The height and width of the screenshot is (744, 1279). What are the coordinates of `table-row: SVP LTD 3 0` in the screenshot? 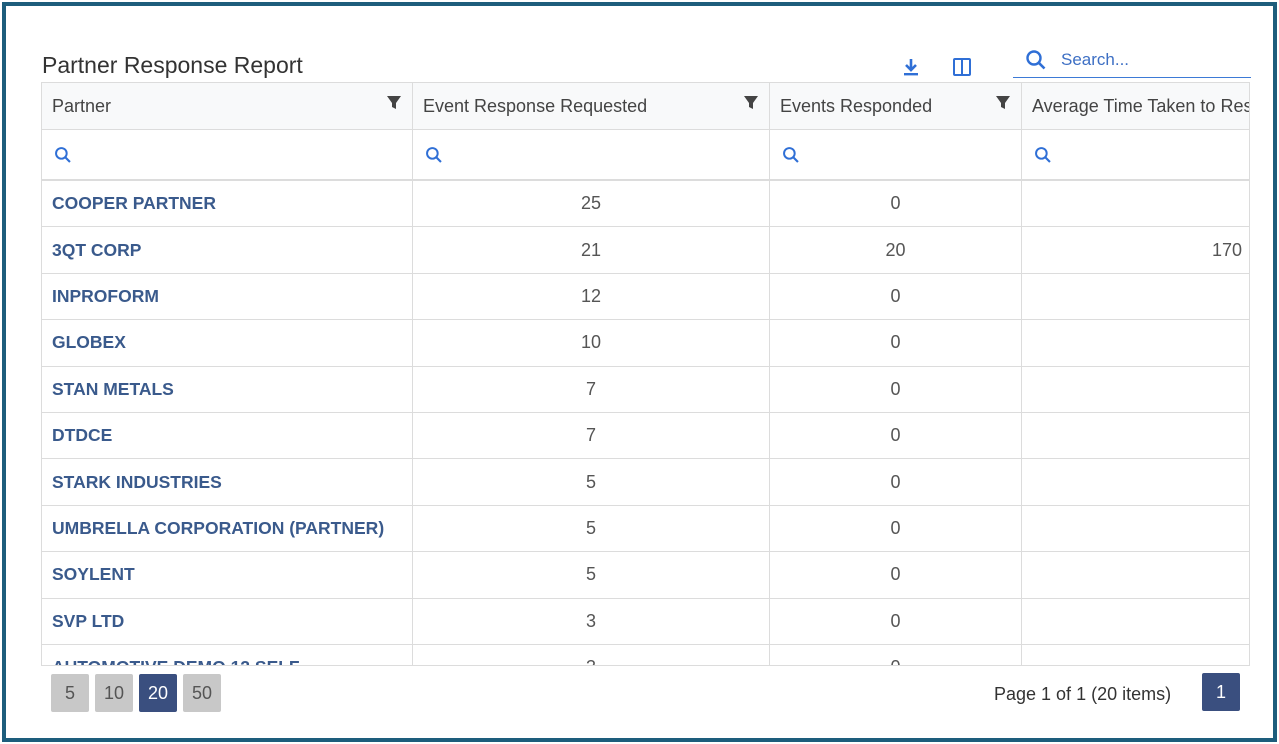 It's located at (645, 621).